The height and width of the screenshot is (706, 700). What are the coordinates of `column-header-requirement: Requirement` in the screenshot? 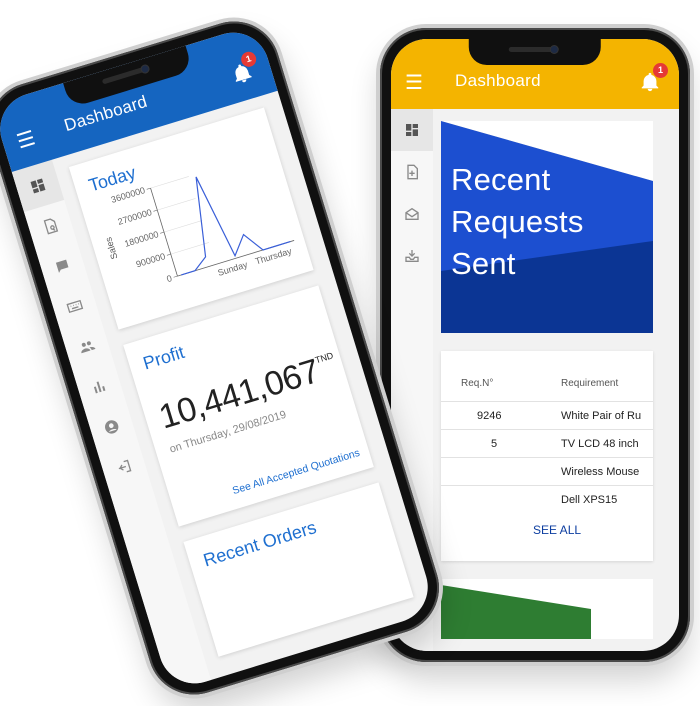 It's located at (590, 383).